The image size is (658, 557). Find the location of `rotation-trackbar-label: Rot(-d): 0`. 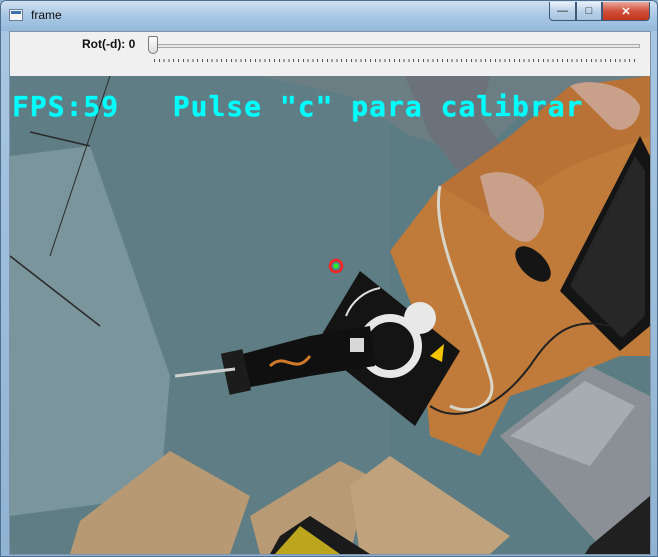

rotation-trackbar-label: Rot(-d): 0 is located at coordinates (109, 44).